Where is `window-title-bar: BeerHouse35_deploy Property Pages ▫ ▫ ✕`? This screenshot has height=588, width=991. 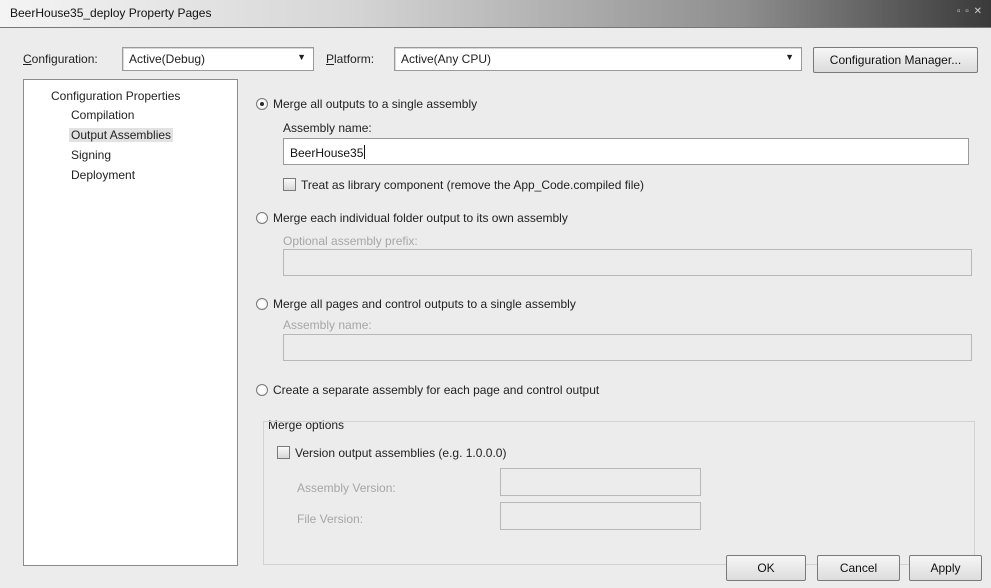
window-title-bar: BeerHouse35_deploy Property Pages ▫ ▫ ✕ is located at coordinates (495, 14).